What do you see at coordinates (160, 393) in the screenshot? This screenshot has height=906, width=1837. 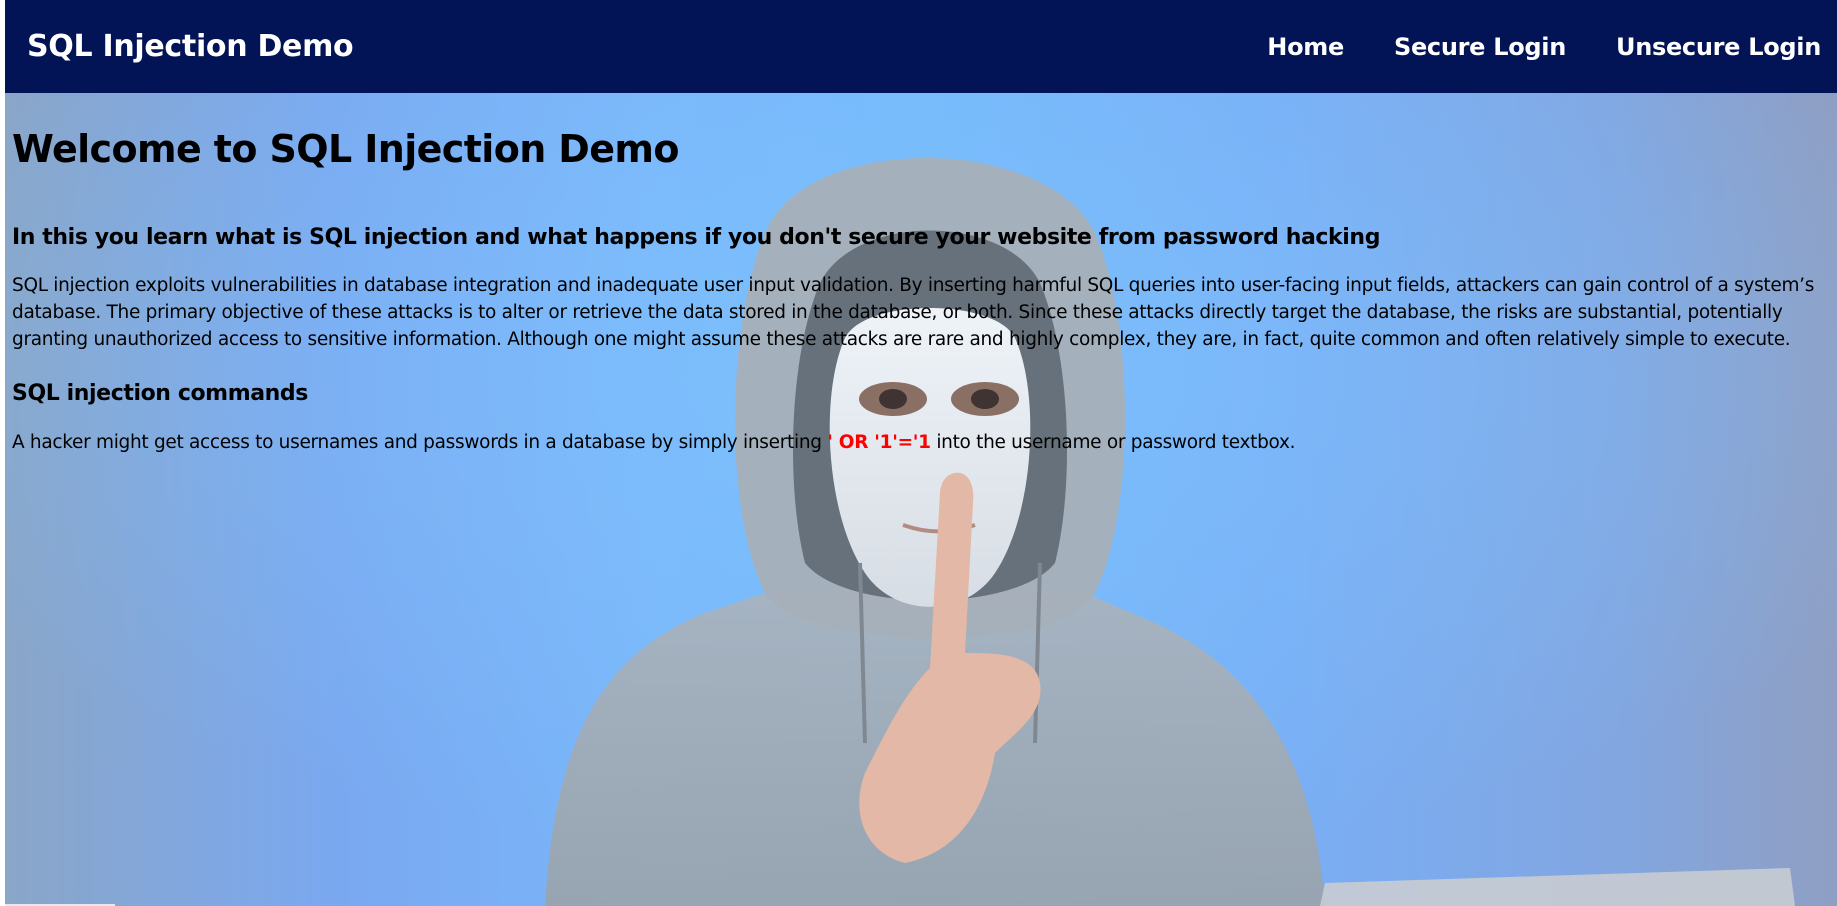 I see `commands-heading: SQL injection commands` at bounding box center [160, 393].